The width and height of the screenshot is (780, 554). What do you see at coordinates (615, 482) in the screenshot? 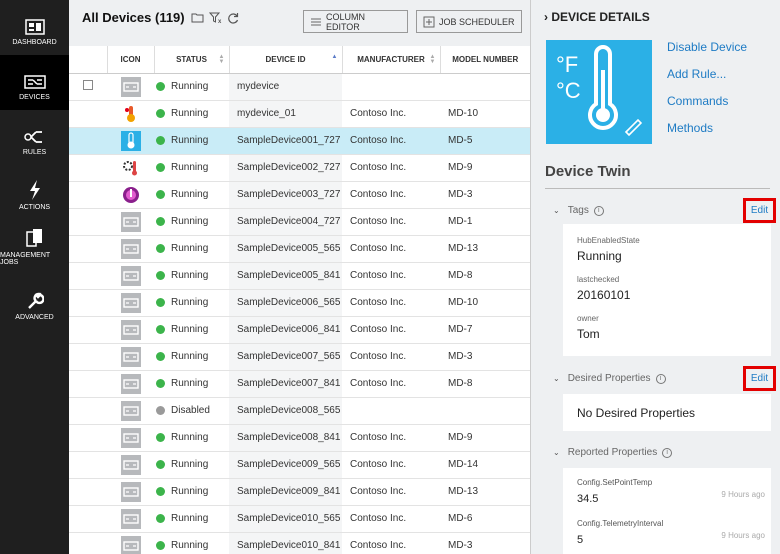
I see `reported-key: Config.SetPointTemp` at bounding box center [615, 482].